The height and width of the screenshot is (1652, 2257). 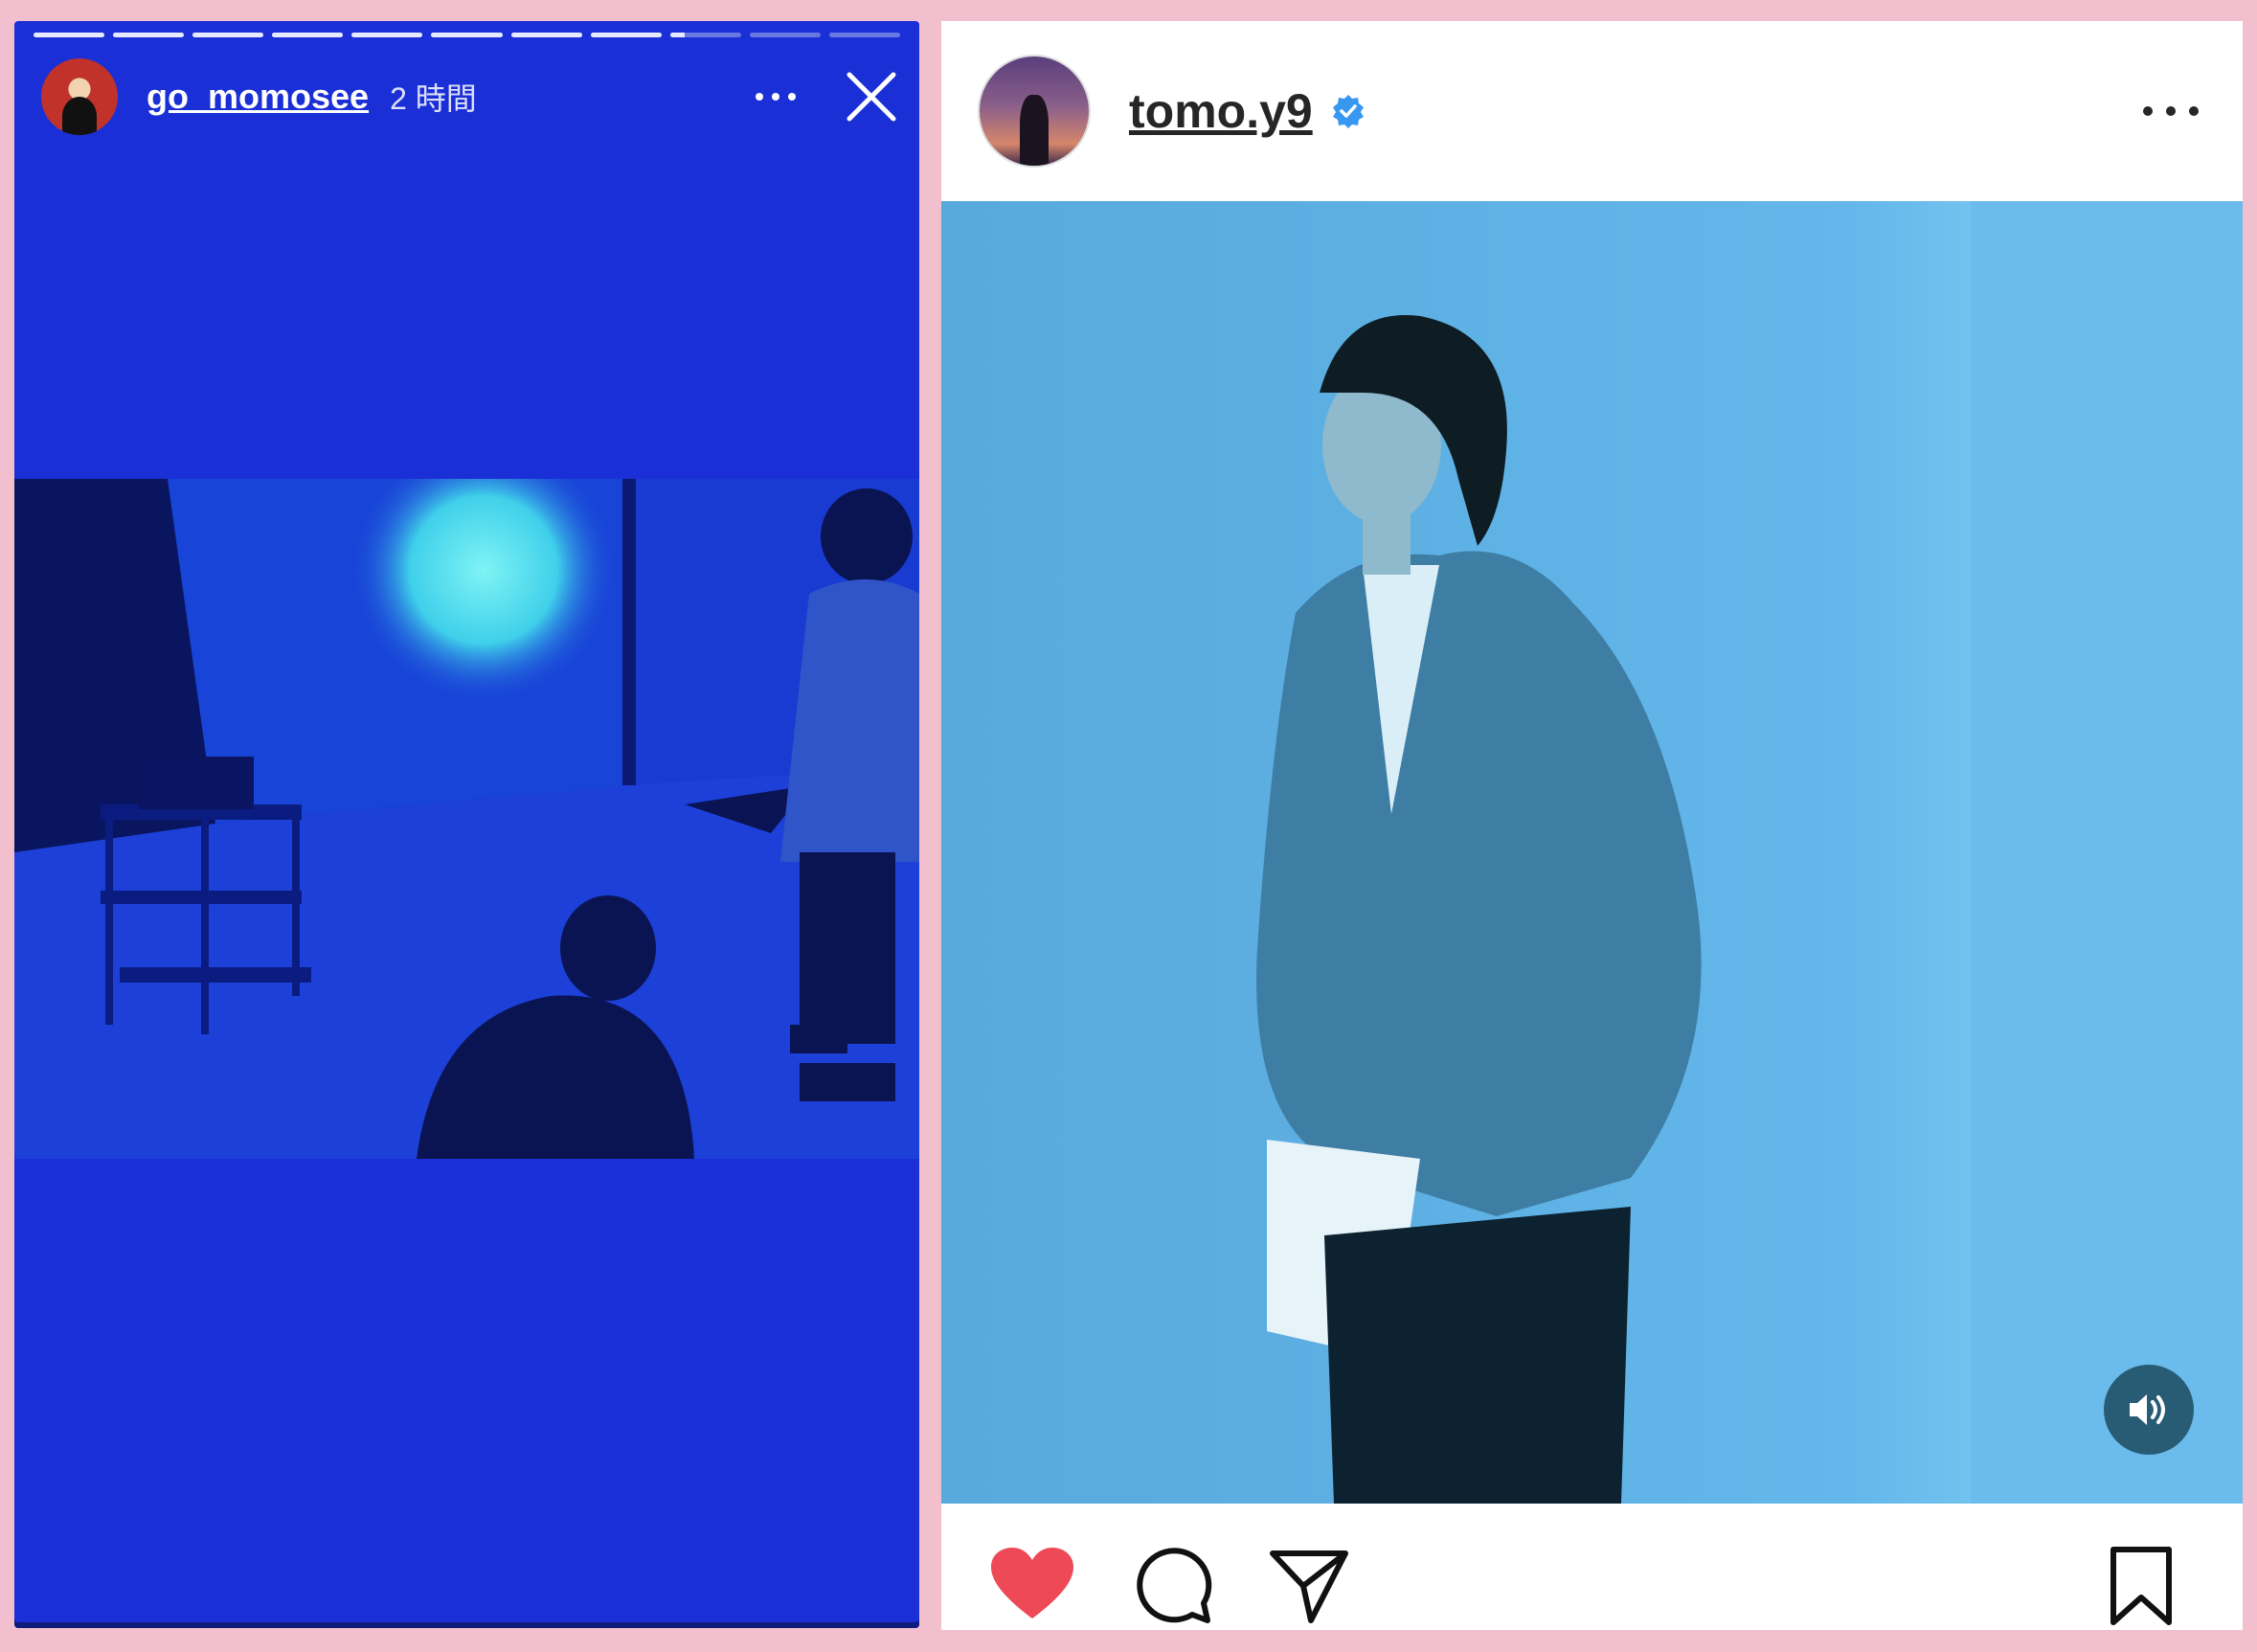 What do you see at coordinates (2151, 1588) in the screenshot?
I see `bookmark-icon` at bounding box center [2151, 1588].